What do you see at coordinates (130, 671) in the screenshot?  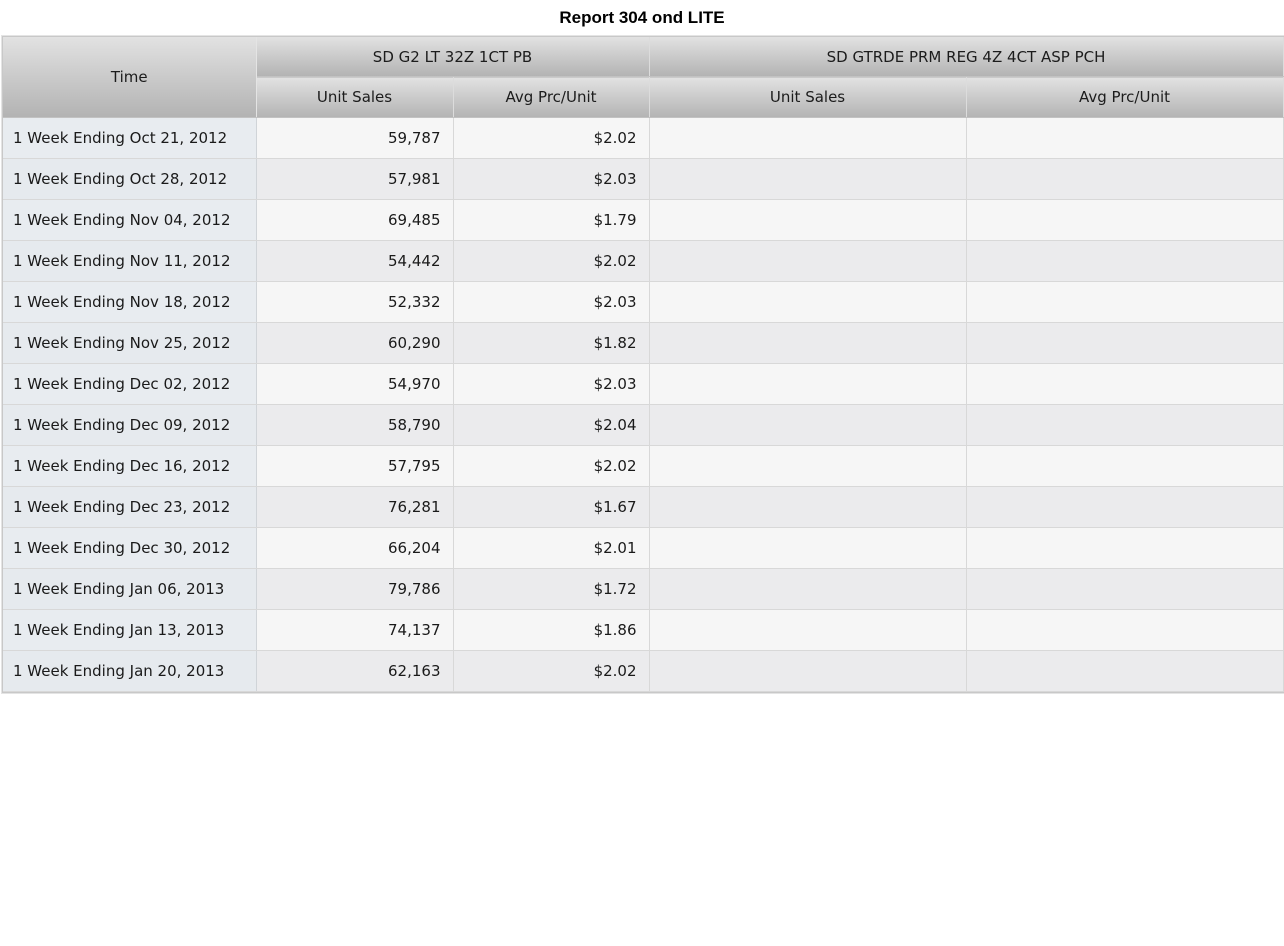 I see `time-cell: 1 Week Ending Jan 20, 2013` at bounding box center [130, 671].